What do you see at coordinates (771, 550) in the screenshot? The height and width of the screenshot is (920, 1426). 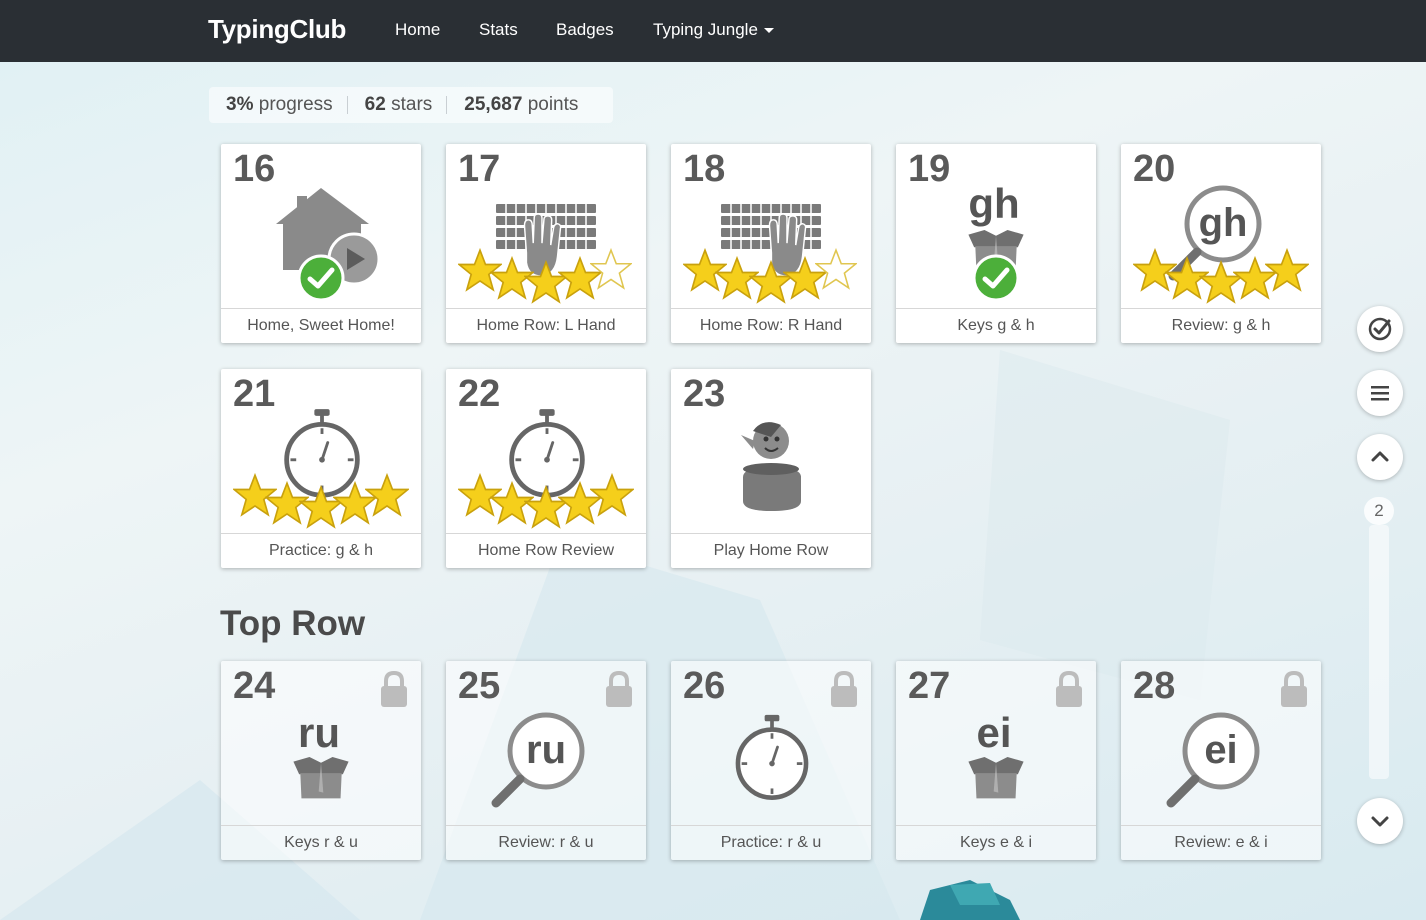 I see `lesson-title: Play Home Row` at bounding box center [771, 550].